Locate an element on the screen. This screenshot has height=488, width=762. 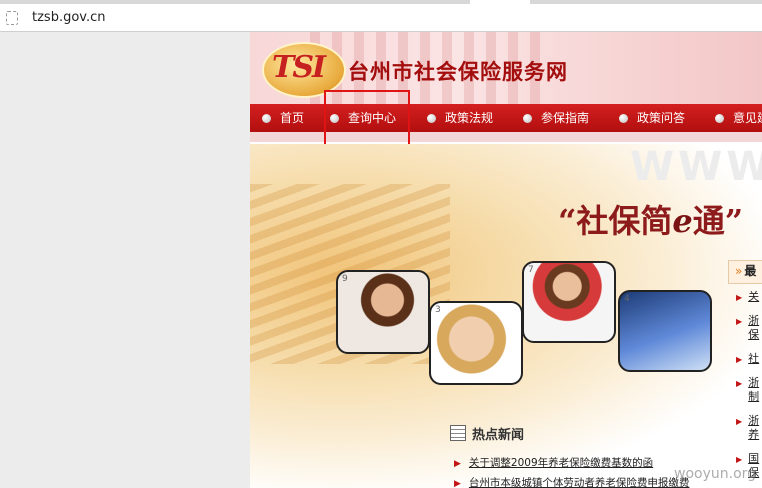
slogan-prefix: “社保简 is located at coordinates (615, 221).